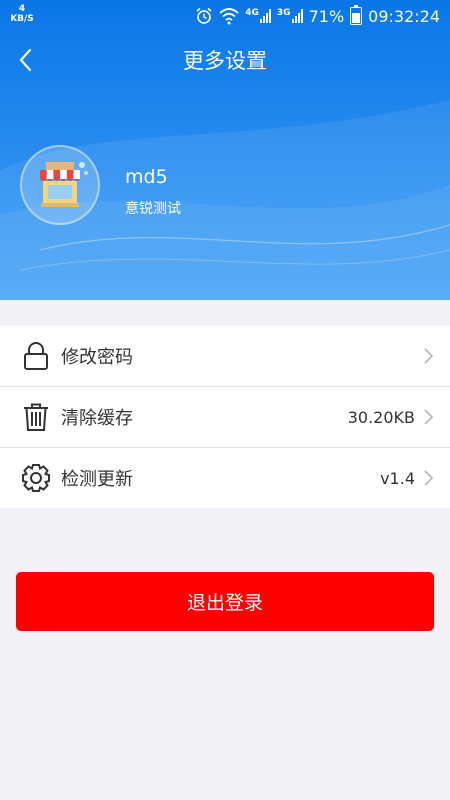 This screenshot has width=450, height=800. What do you see at coordinates (326, 16) in the screenshot?
I see `battery-percent: 71%` at bounding box center [326, 16].